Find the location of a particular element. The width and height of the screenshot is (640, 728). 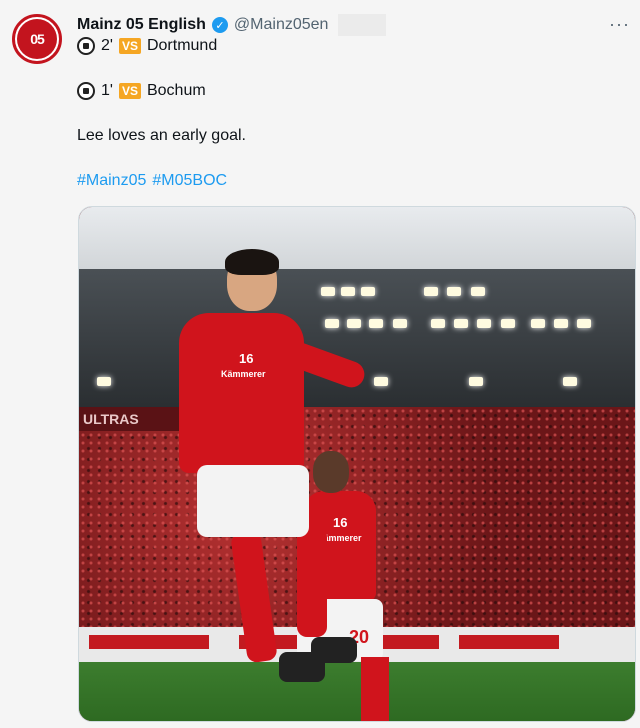

avatar: 05 is located at coordinates (37, 39).